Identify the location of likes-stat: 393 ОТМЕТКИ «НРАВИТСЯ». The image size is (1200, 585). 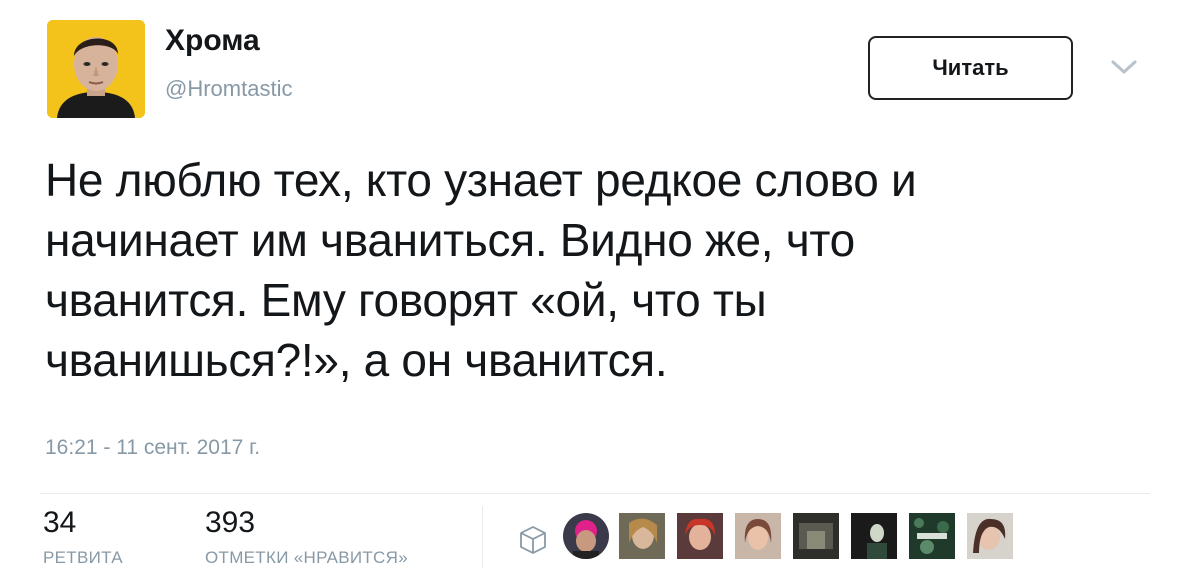
(306, 537).